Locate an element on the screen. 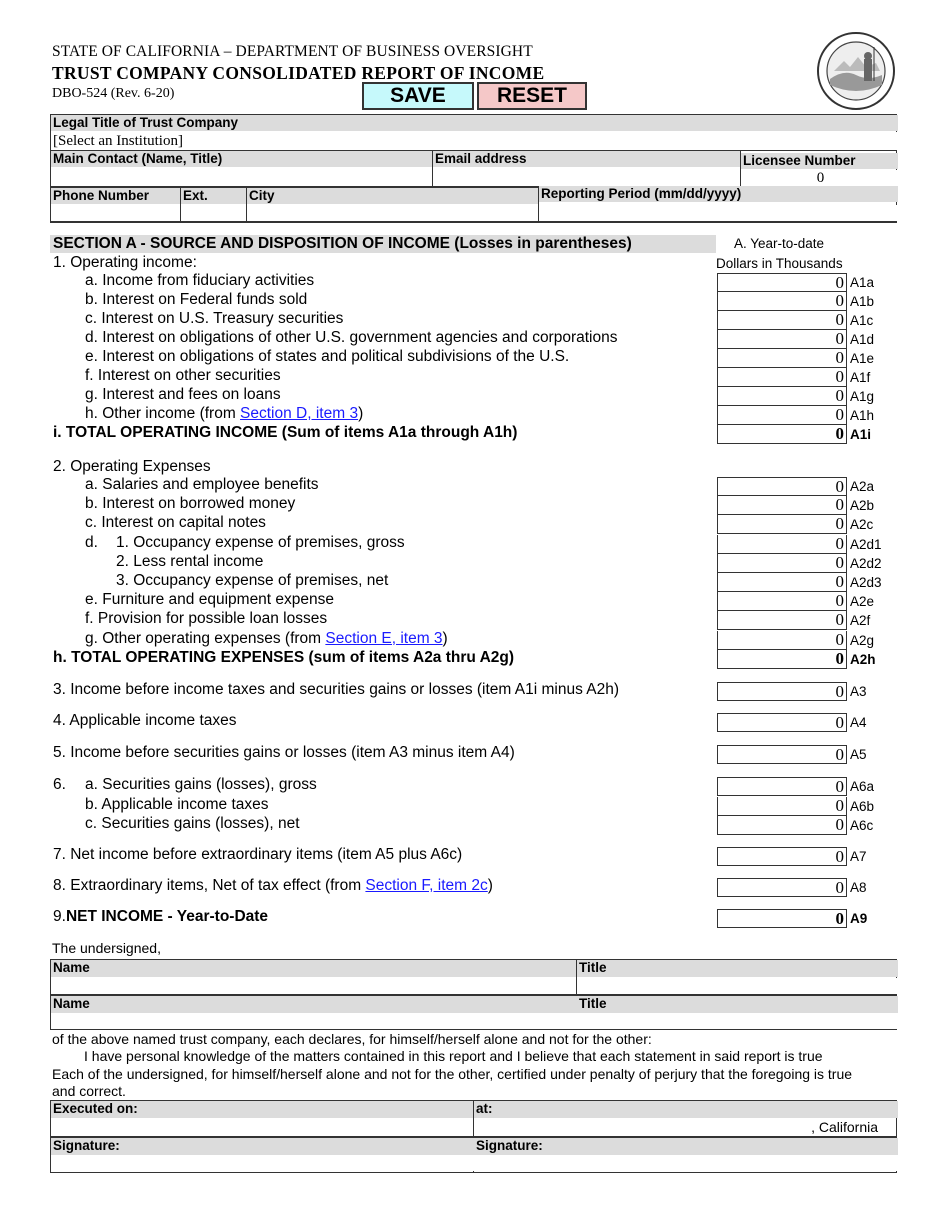 This screenshot has width=950, height=1230. item-code-a6b: A6b is located at coordinates (862, 806).